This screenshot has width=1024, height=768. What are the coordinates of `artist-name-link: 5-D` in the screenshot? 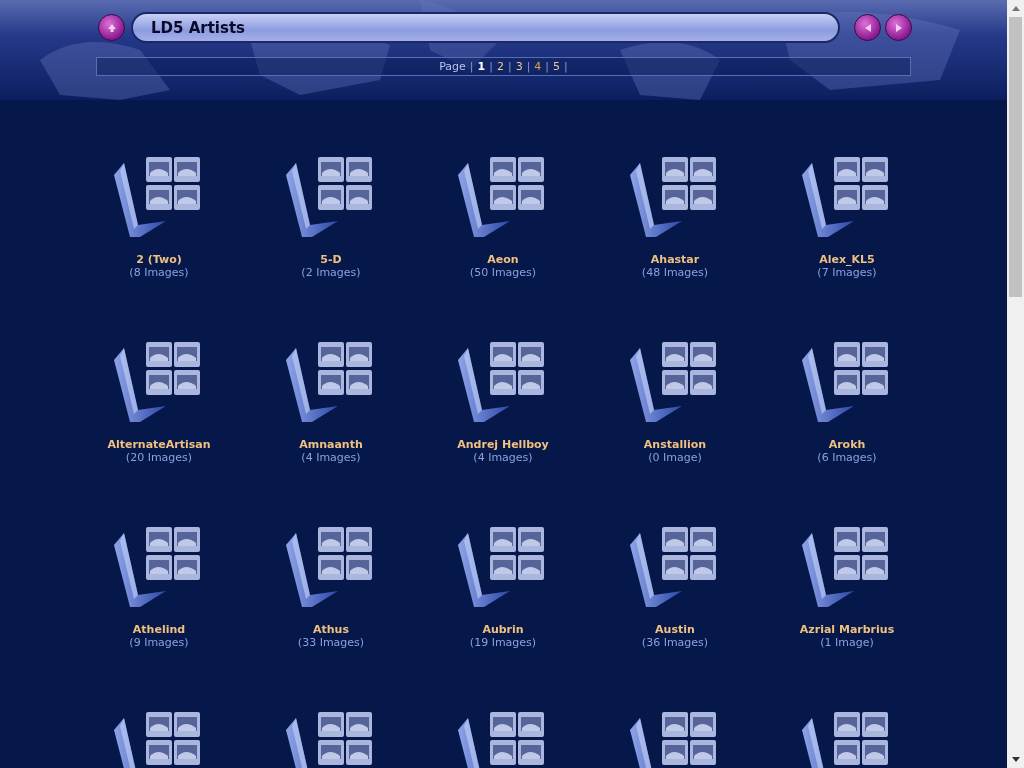 It's located at (331, 259).